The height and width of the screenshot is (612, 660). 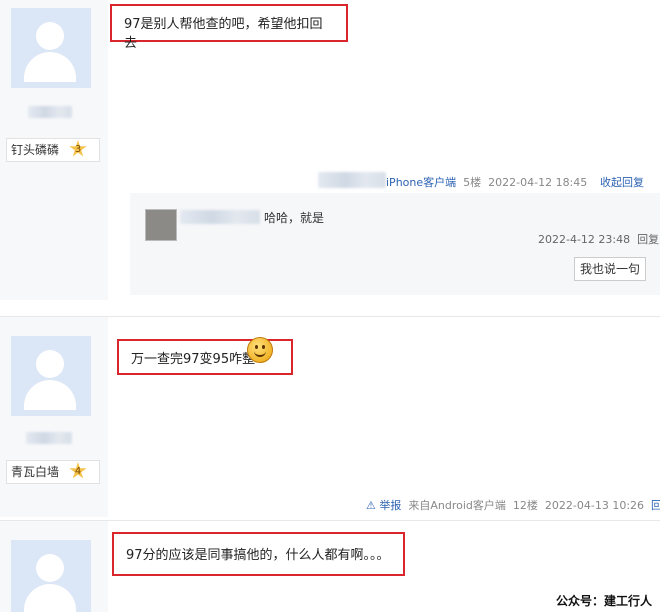 What do you see at coordinates (193, 359) in the screenshot?
I see `post-content: 万一查完97变95咋整` at bounding box center [193, 359].